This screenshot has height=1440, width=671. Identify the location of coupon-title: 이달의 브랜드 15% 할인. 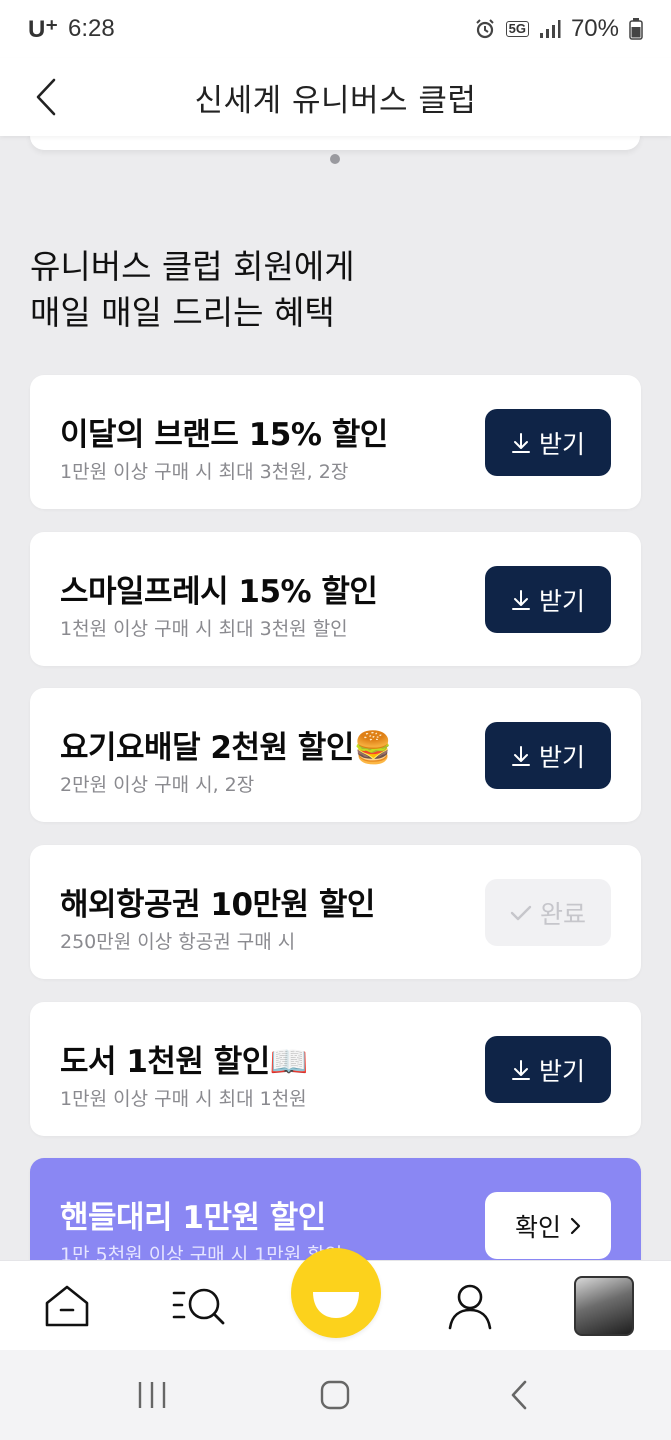
(224, 435).